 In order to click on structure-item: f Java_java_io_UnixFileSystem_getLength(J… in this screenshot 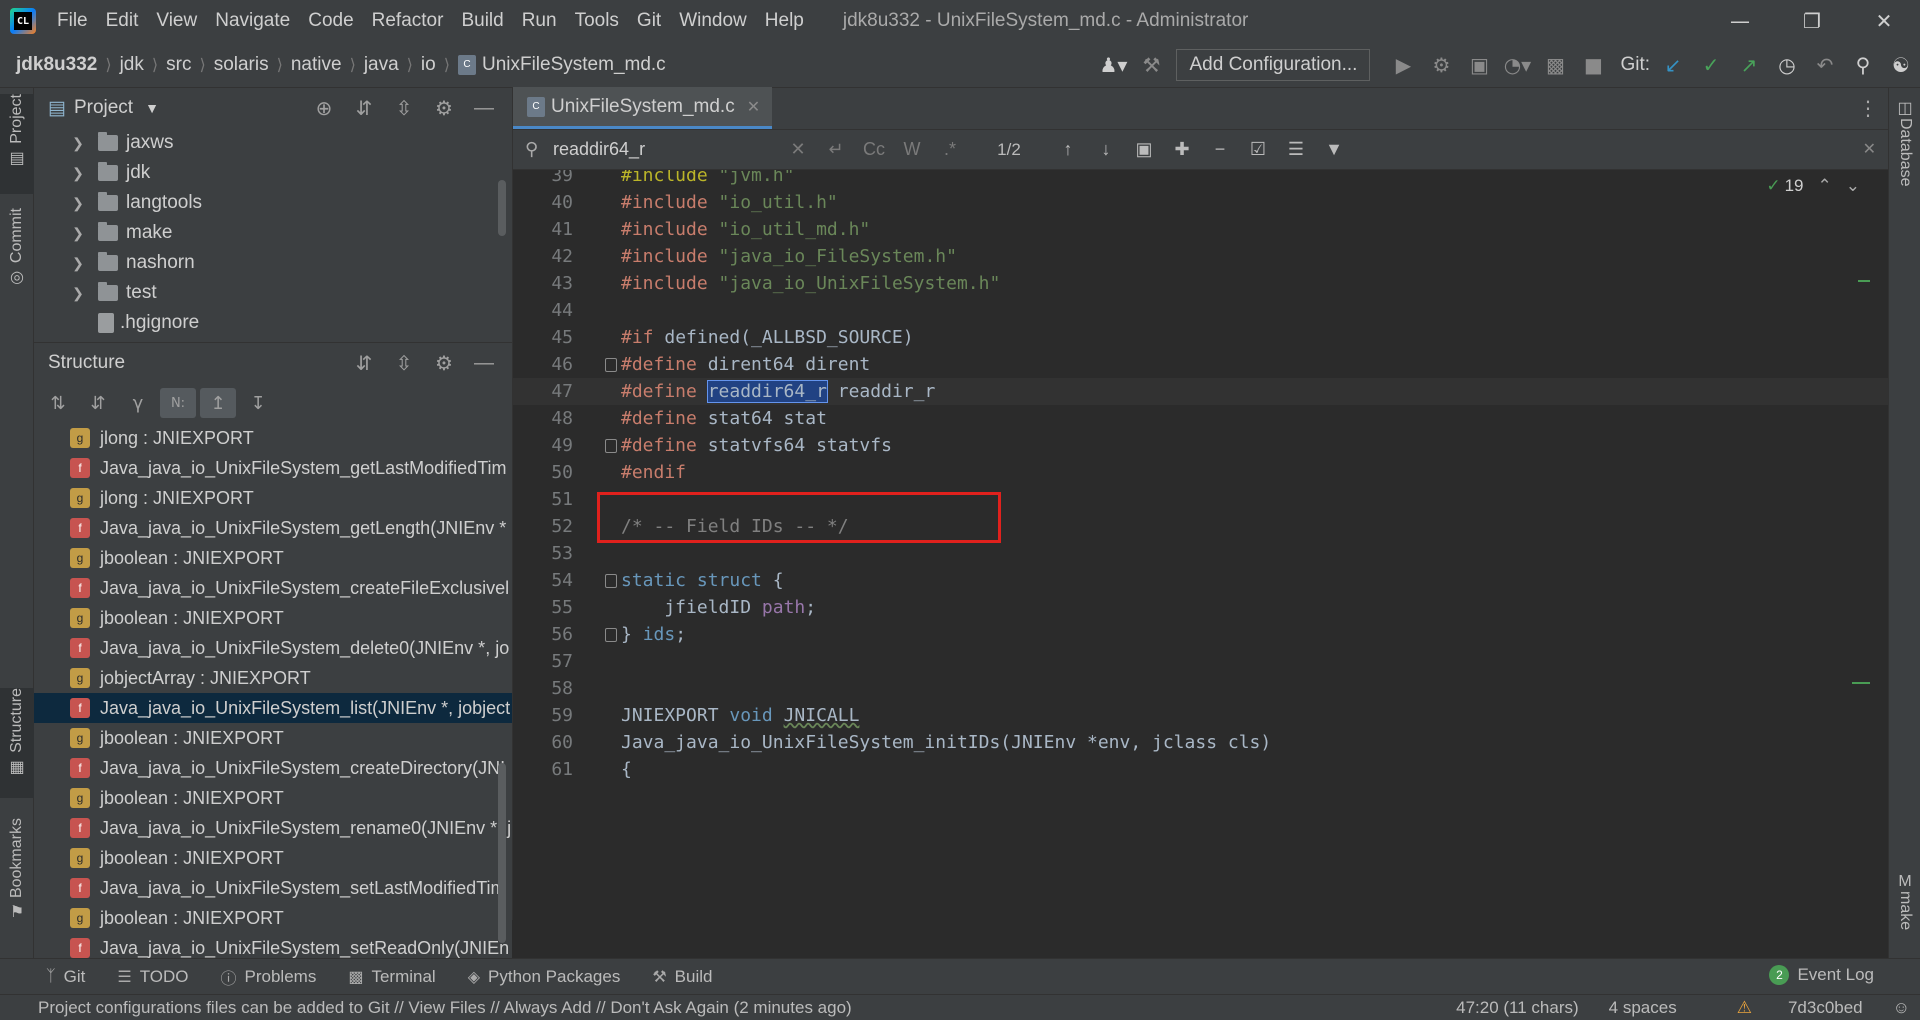, I will do `click(273, 528)`.